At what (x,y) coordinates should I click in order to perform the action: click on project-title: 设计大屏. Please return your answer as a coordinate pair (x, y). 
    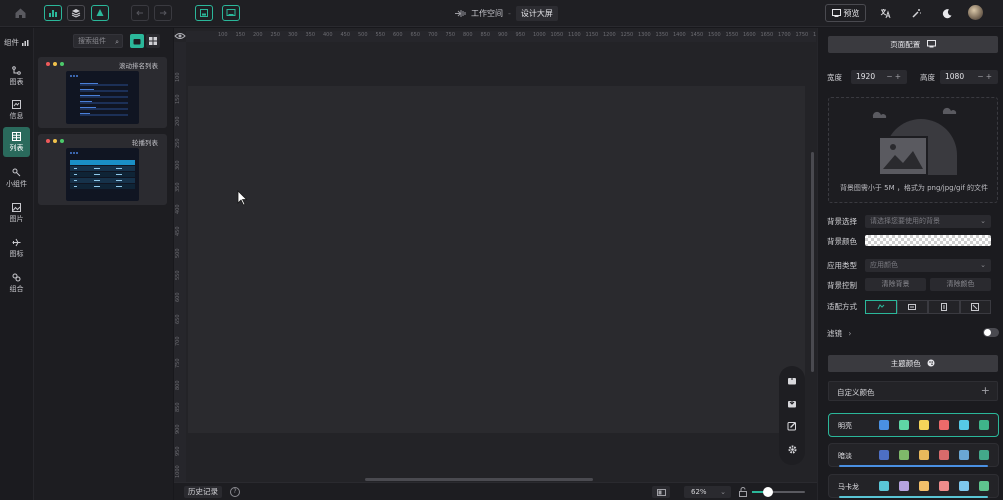
    Looking at the image, I should click on (536, 13).